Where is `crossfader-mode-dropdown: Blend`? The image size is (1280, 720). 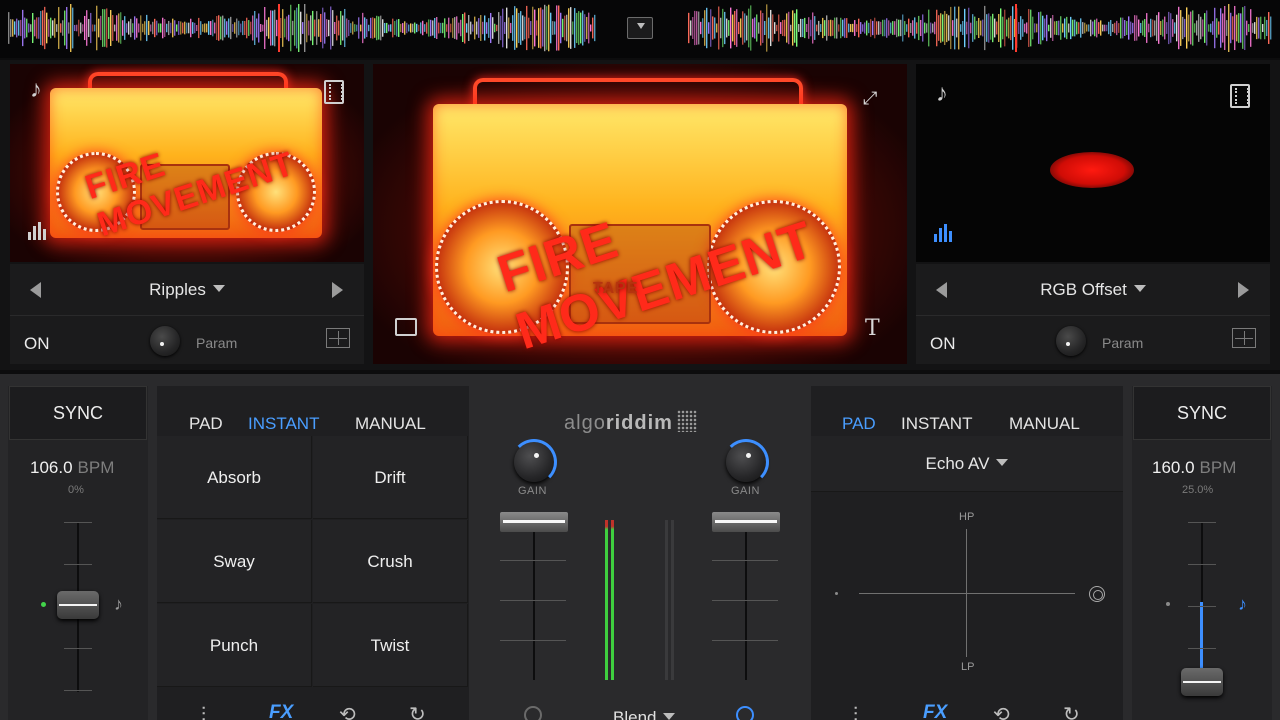
crossfader-mode-dropdown: Blend is located at coordinates (644, 714).